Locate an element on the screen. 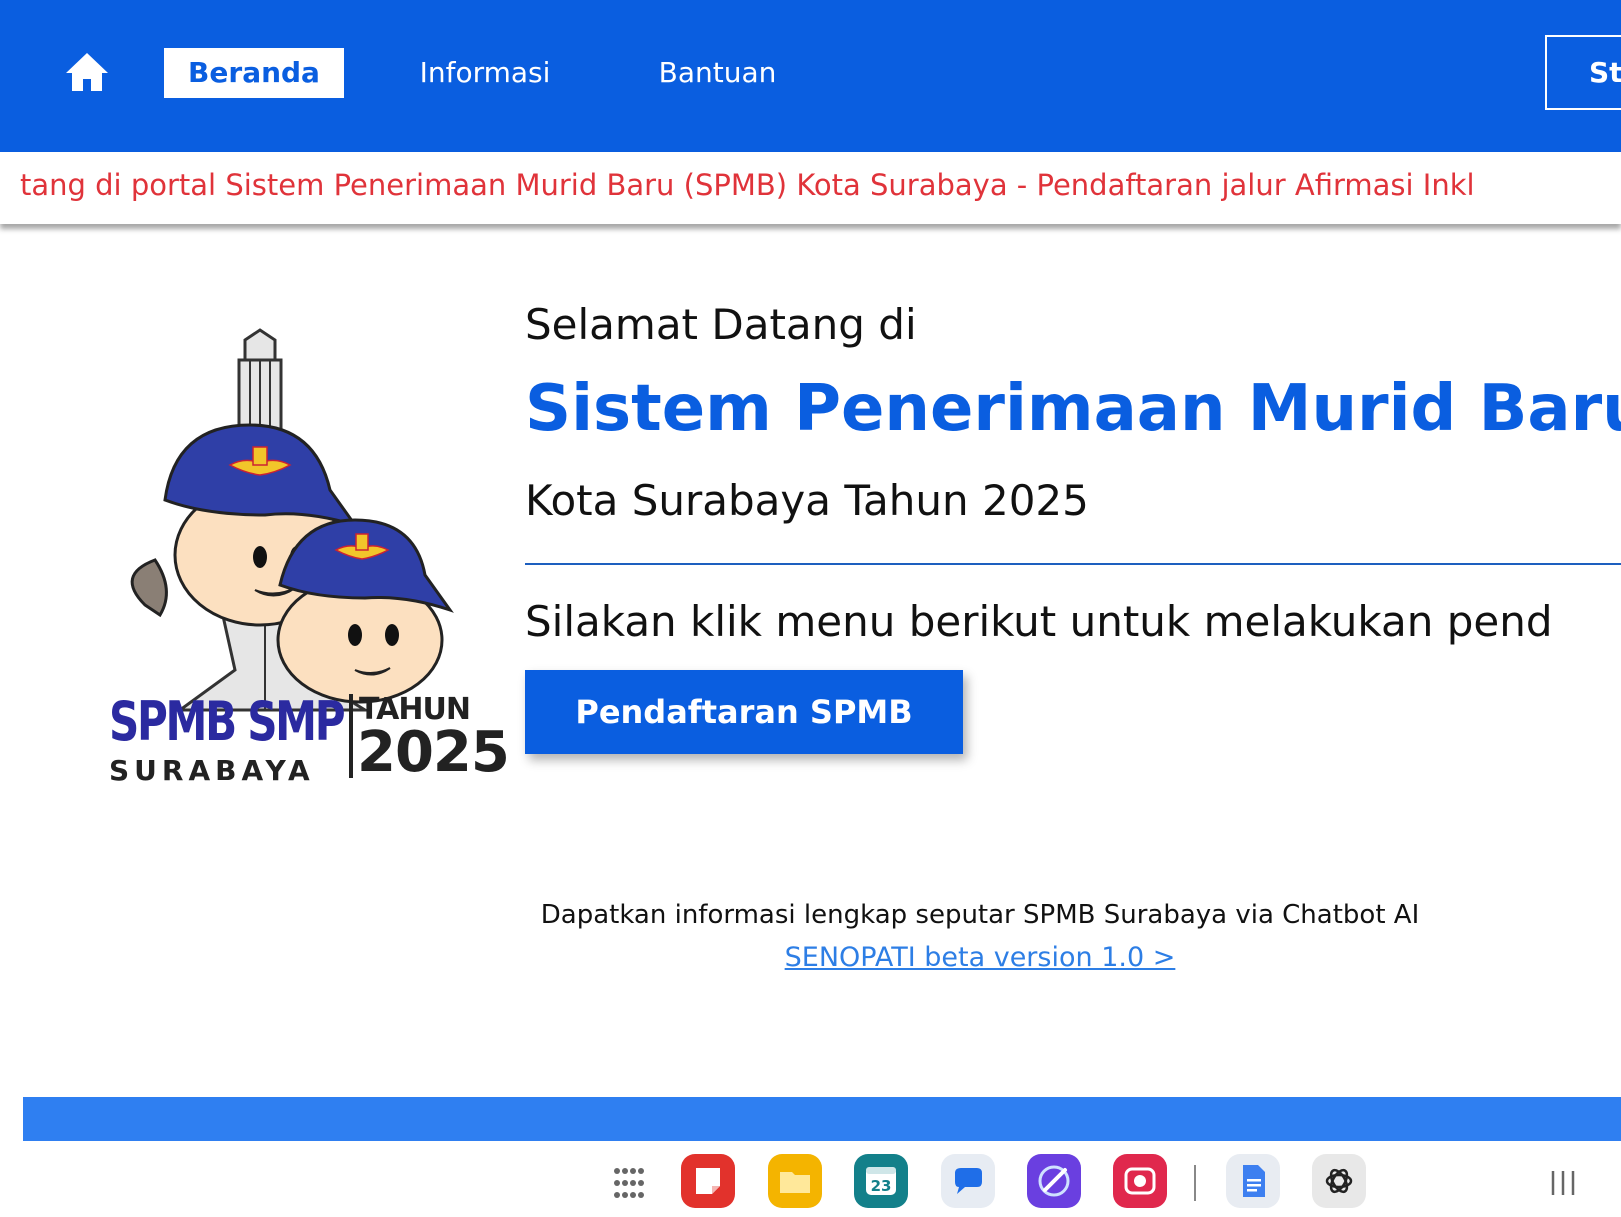 The height and width of the screenshot is (1217, 1621). notes-icon is located at coordinates (708, 1181).